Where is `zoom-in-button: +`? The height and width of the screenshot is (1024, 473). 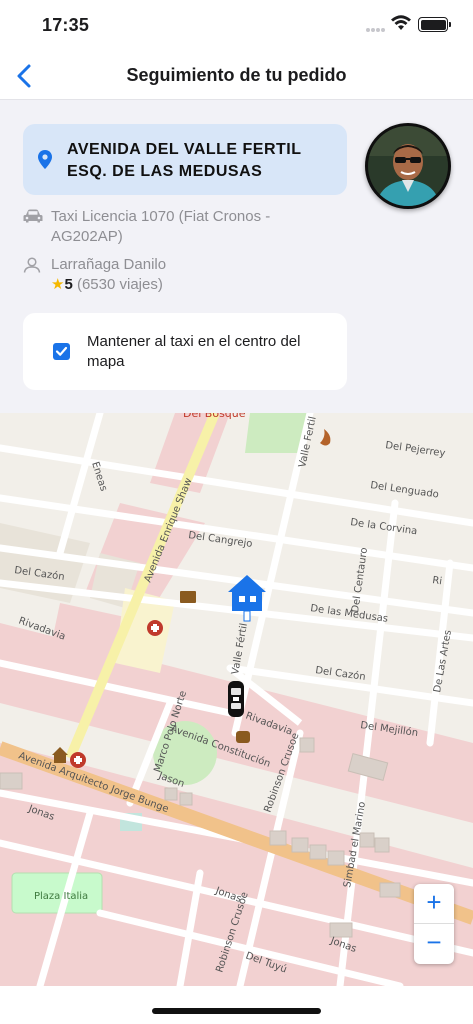
zoom-in-button: + is located at coordinates (434, 904).